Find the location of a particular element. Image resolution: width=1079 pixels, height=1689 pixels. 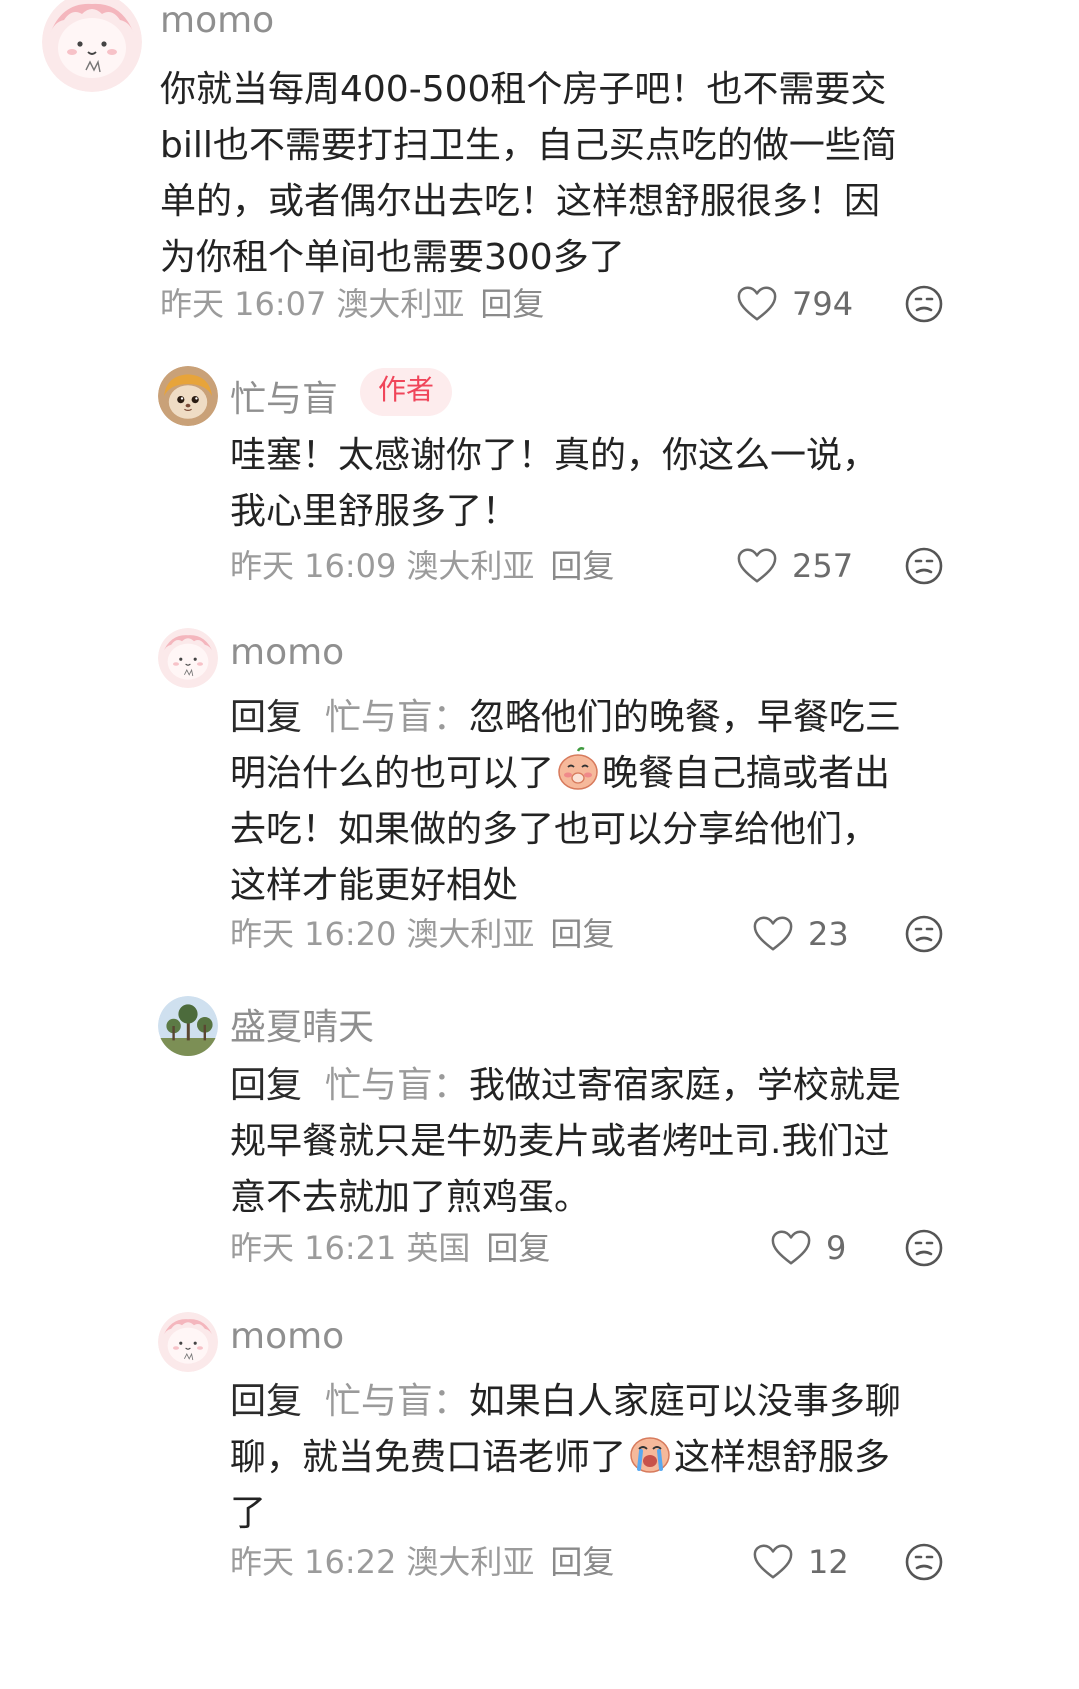

like-button: 9 is located at coordinates (808, 1248).